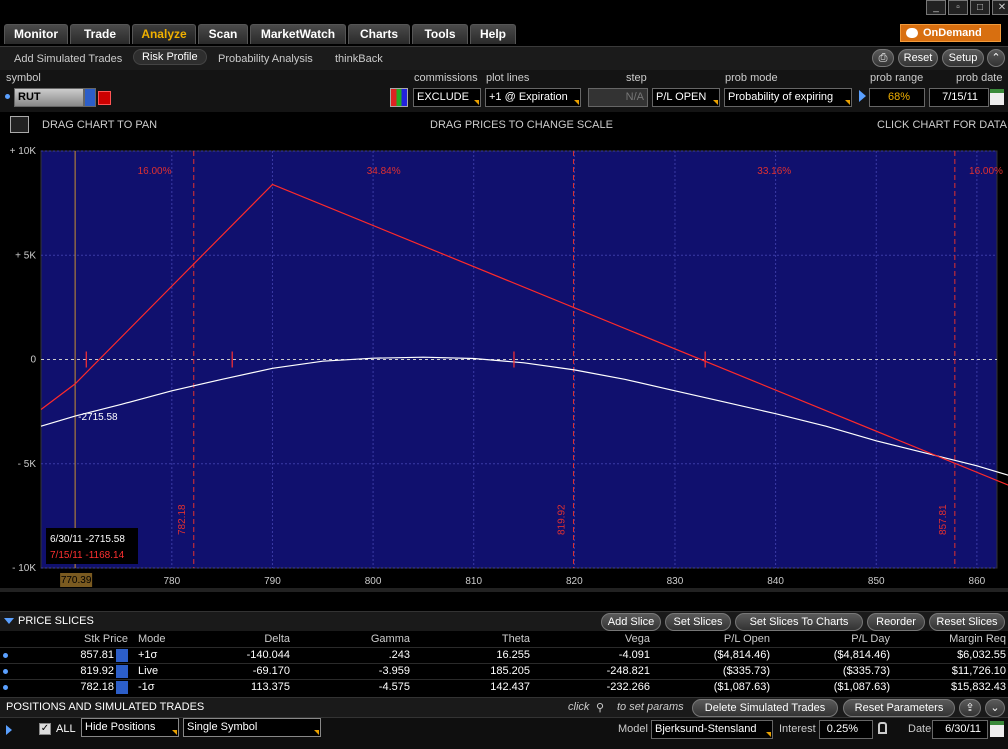 The width and height of the screenshot is (1008, 749). What do you see at coordinates (896, 622) in the screenshot?
I see `reorder-button: Reorder` at bounding box center [896, 622].